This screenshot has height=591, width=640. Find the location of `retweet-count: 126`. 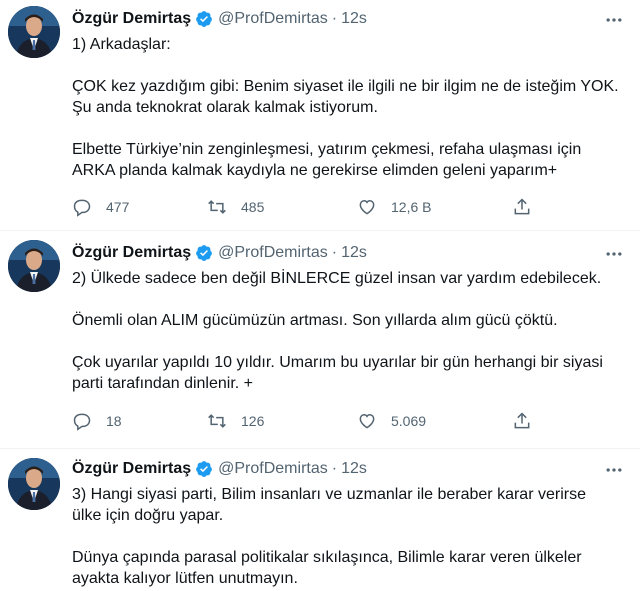

retweet-count: 126 is located at coordinates (253, 421).